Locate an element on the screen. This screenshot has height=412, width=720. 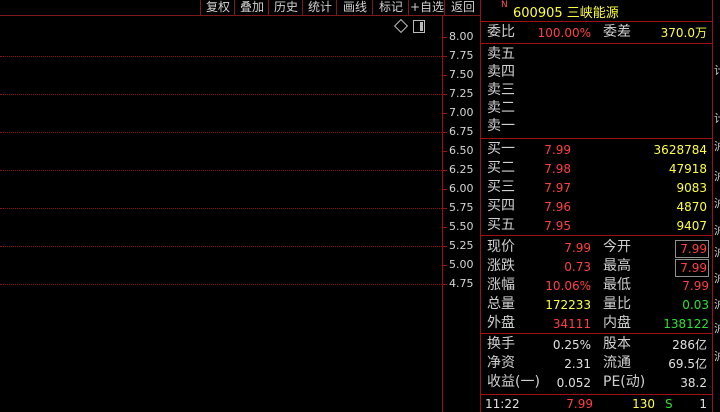
ask-3-label: 卖三 is located at coordinates (501, 90).